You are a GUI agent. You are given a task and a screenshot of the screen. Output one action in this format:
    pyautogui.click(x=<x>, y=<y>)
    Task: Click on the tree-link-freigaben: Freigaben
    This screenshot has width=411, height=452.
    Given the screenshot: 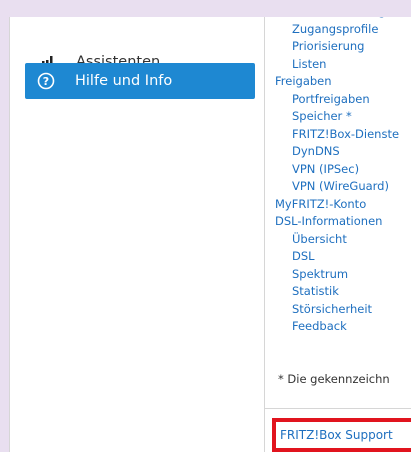 What is the action you would take?
    pyautogui.click(x=332, y=82)
    